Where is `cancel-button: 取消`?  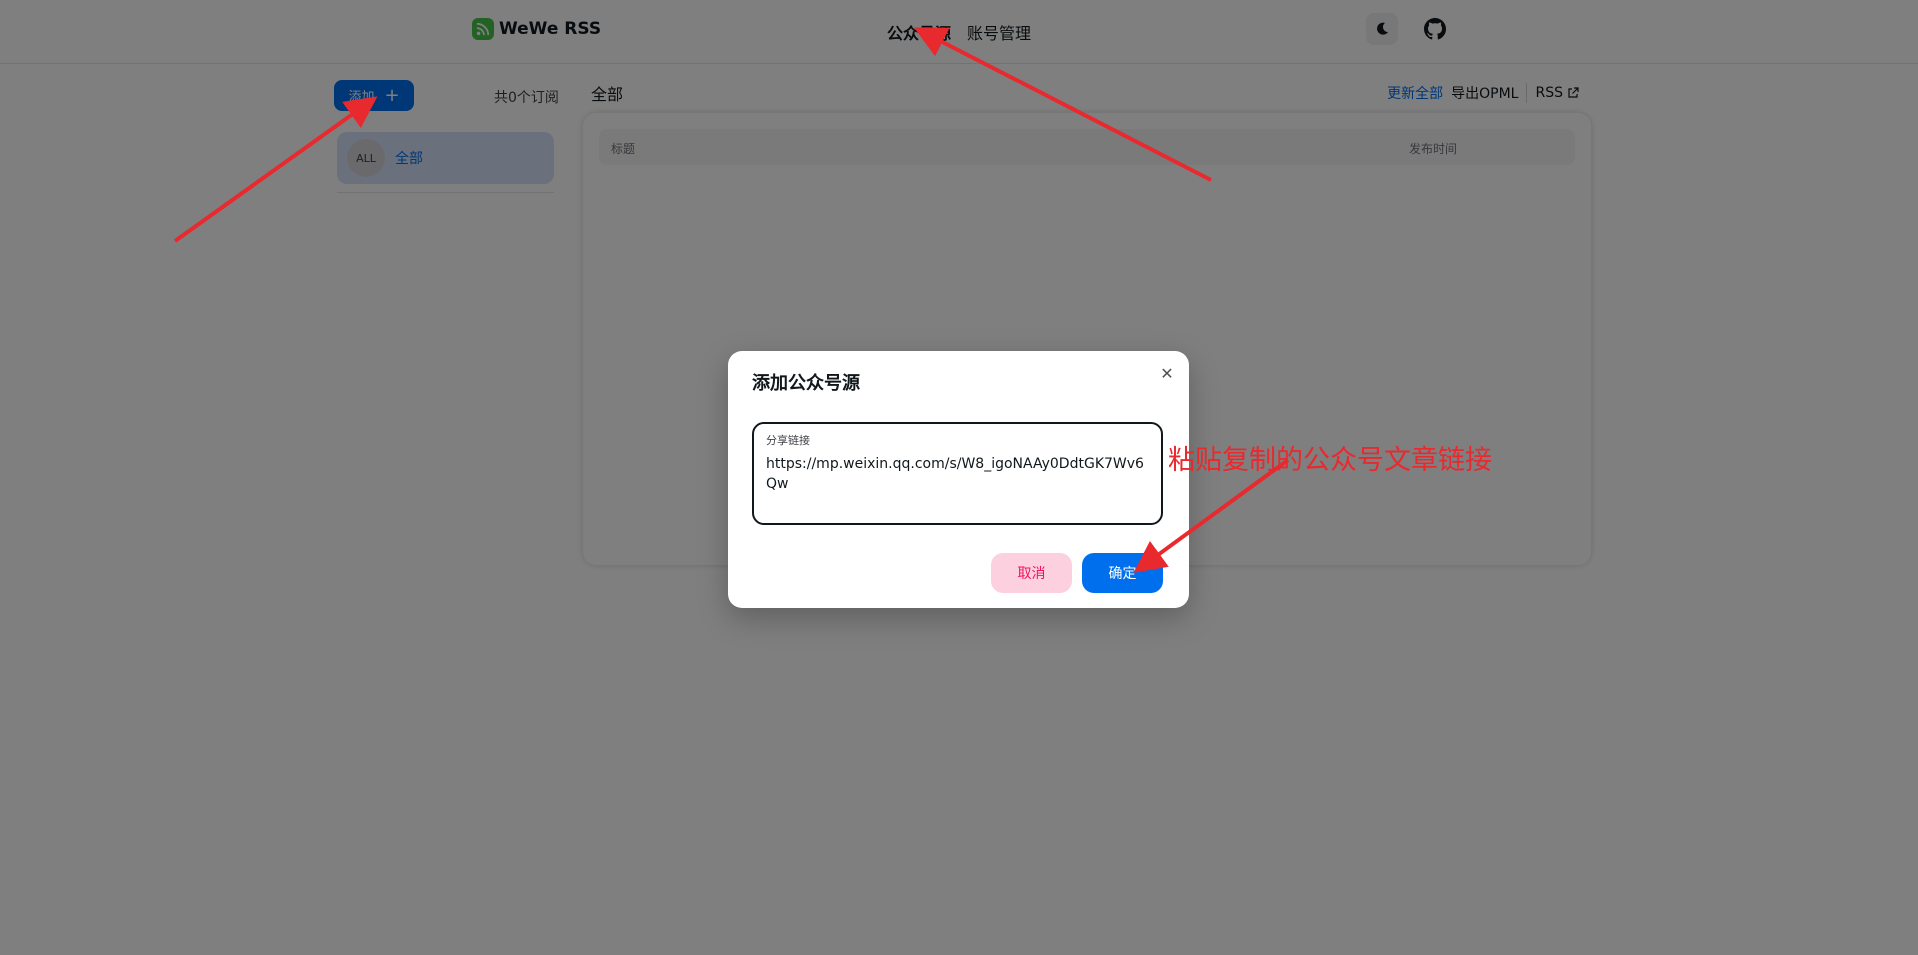
cancel-button: 取消 is located at coordinates (1031, 573).